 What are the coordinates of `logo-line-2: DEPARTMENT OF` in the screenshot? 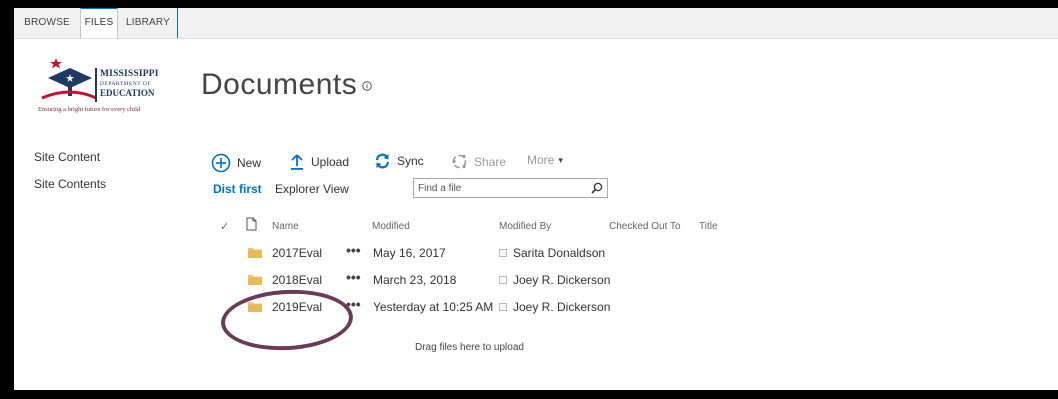 It's located at (125, 84).